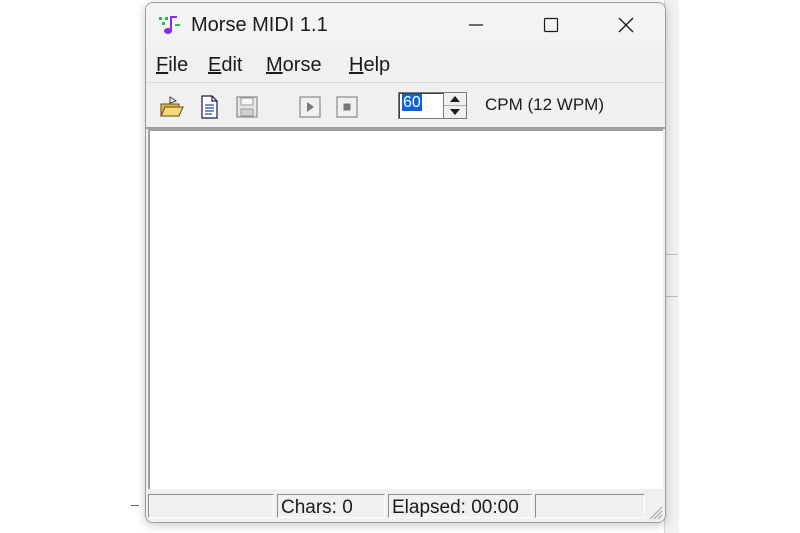  I want to click on close-button, so click(626, 25).